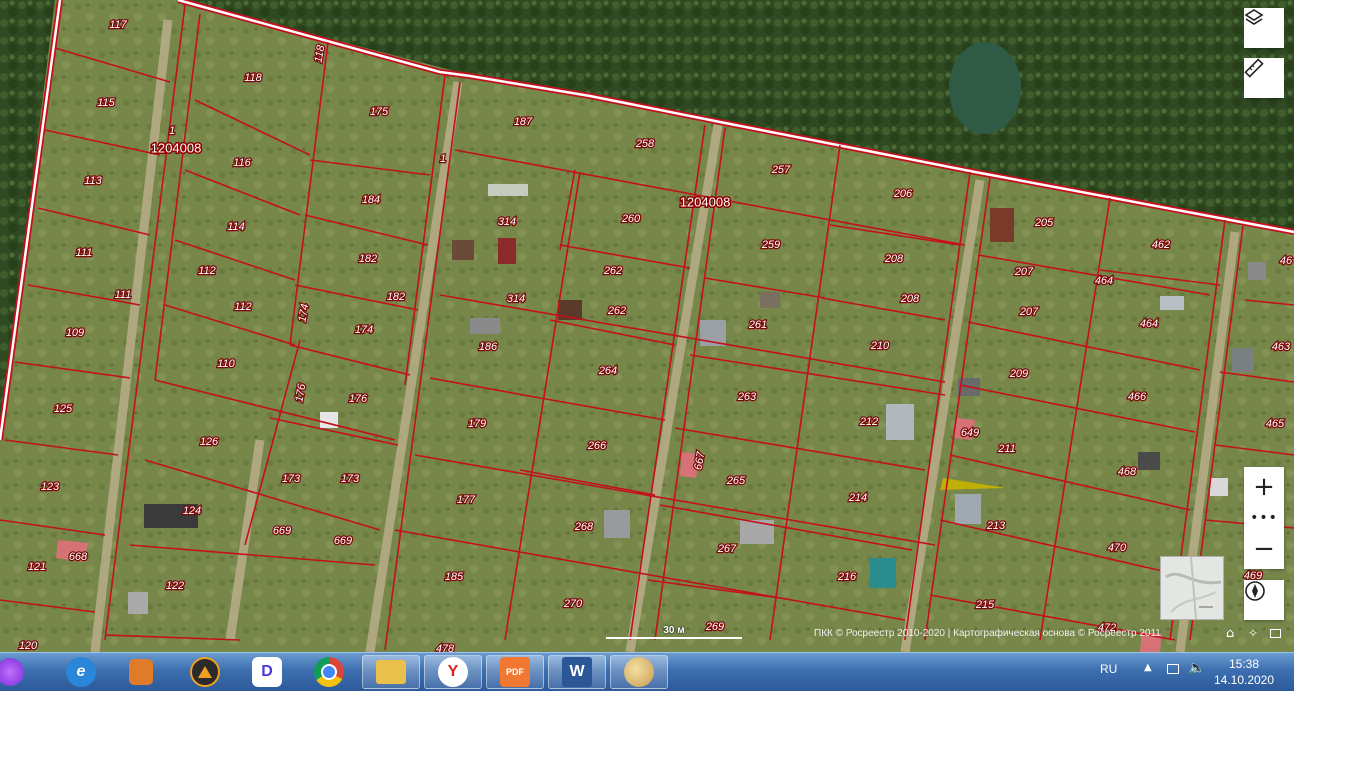 The width and height of the screenshot is (1366, 768). I want to click on plot-label: 182, so click(368, 259).